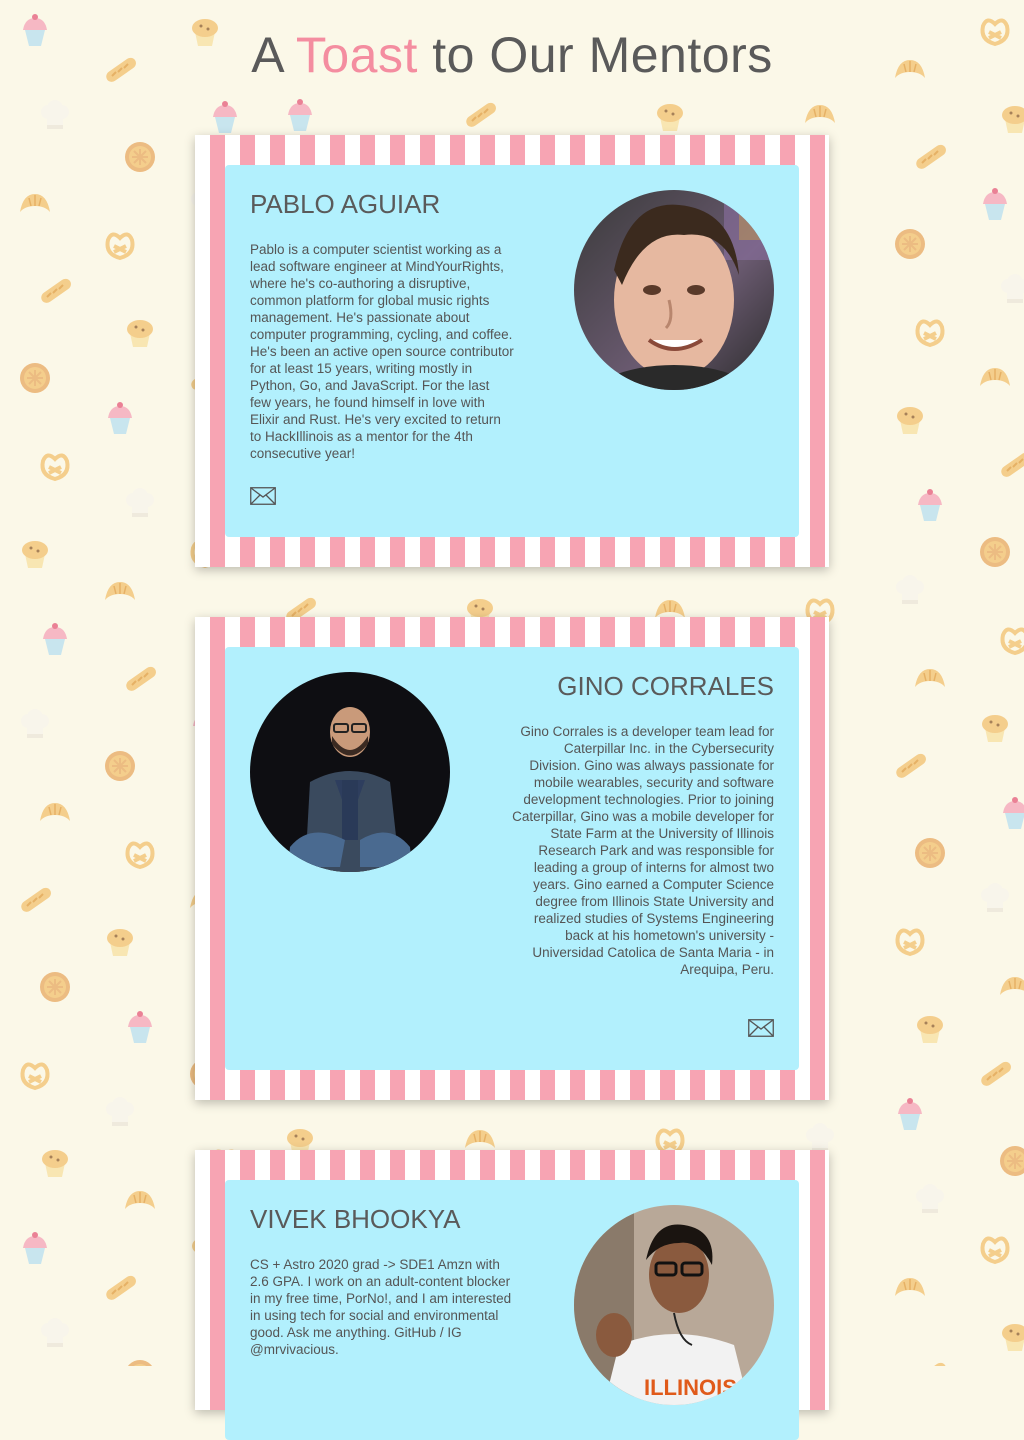 This screenshot has width=1024, height=1440. I want to click on mentor-name: GINO CORRALES, so click(665, 686).